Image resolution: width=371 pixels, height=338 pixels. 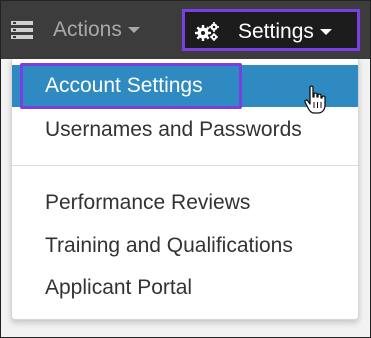 What do you see at coordinates (185, 165) in the screenshot?
I see `menu-divider` at bounding box center [185, 165].